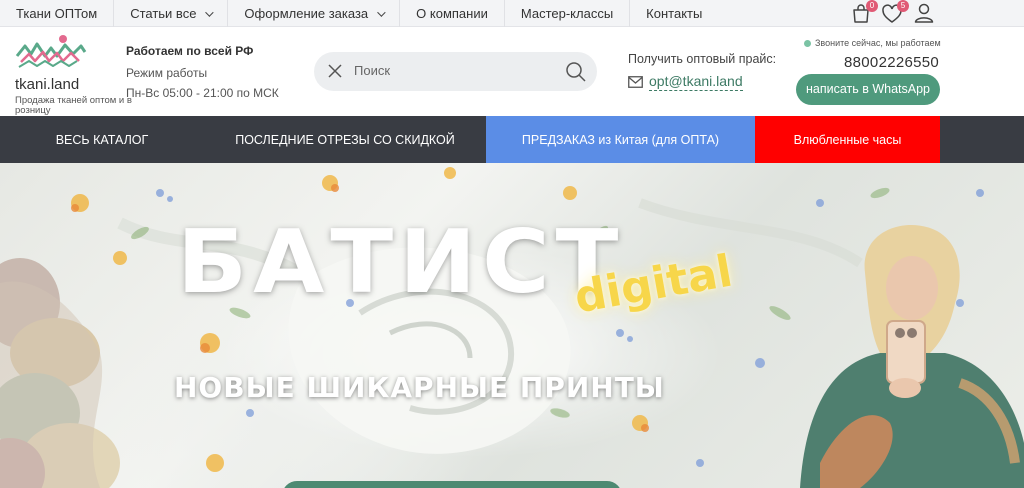 The width and height of the screenshot is (1024, 488). I want to click on call-status: Звоните сейчас, мы работаем, so click(872, 43).